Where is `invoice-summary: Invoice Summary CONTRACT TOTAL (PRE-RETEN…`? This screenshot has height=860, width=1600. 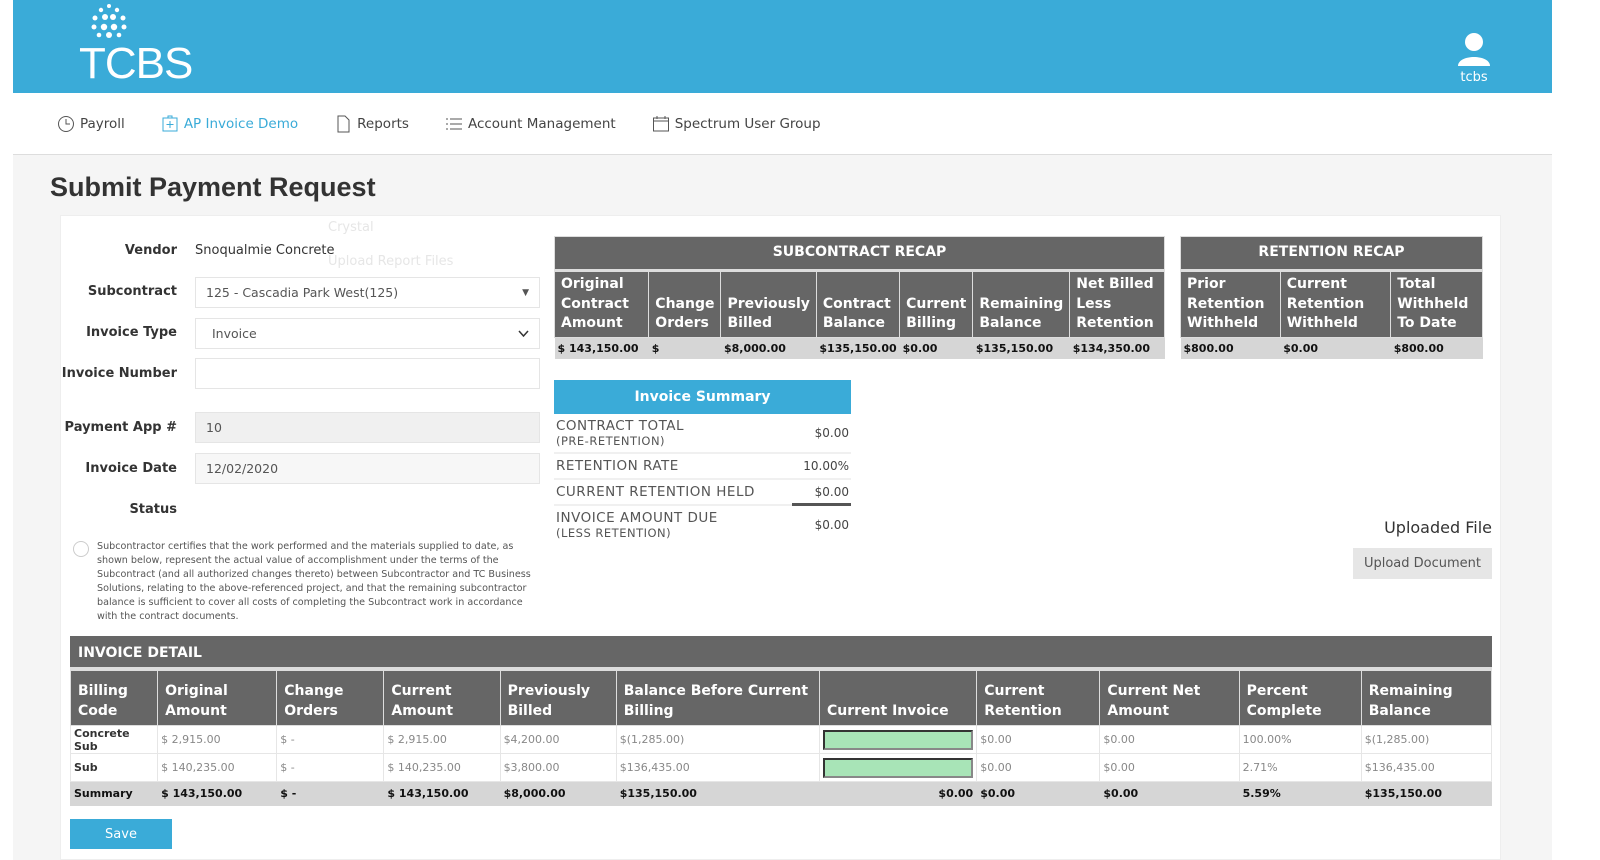
invoice-summary: Invoice Summary CONTRACT TOTAL (PRE-RETEN… is located at coordinates (702, 462).